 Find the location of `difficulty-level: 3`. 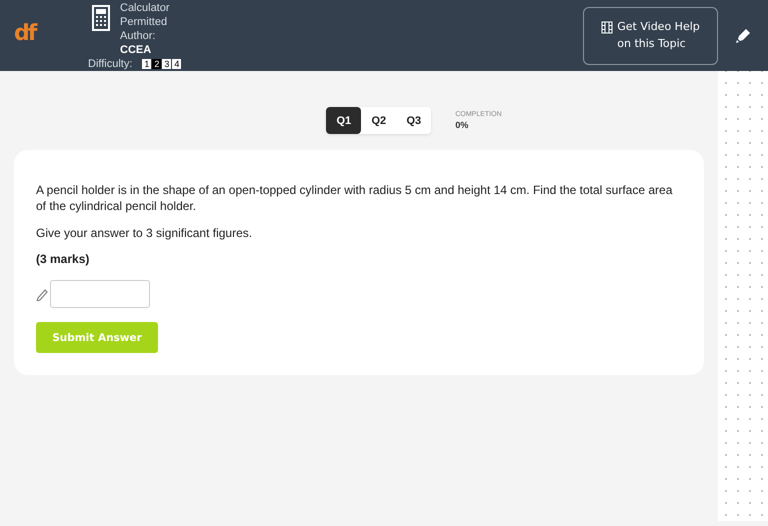

difficulty-level: 3 is located at coordinates (167, 64).